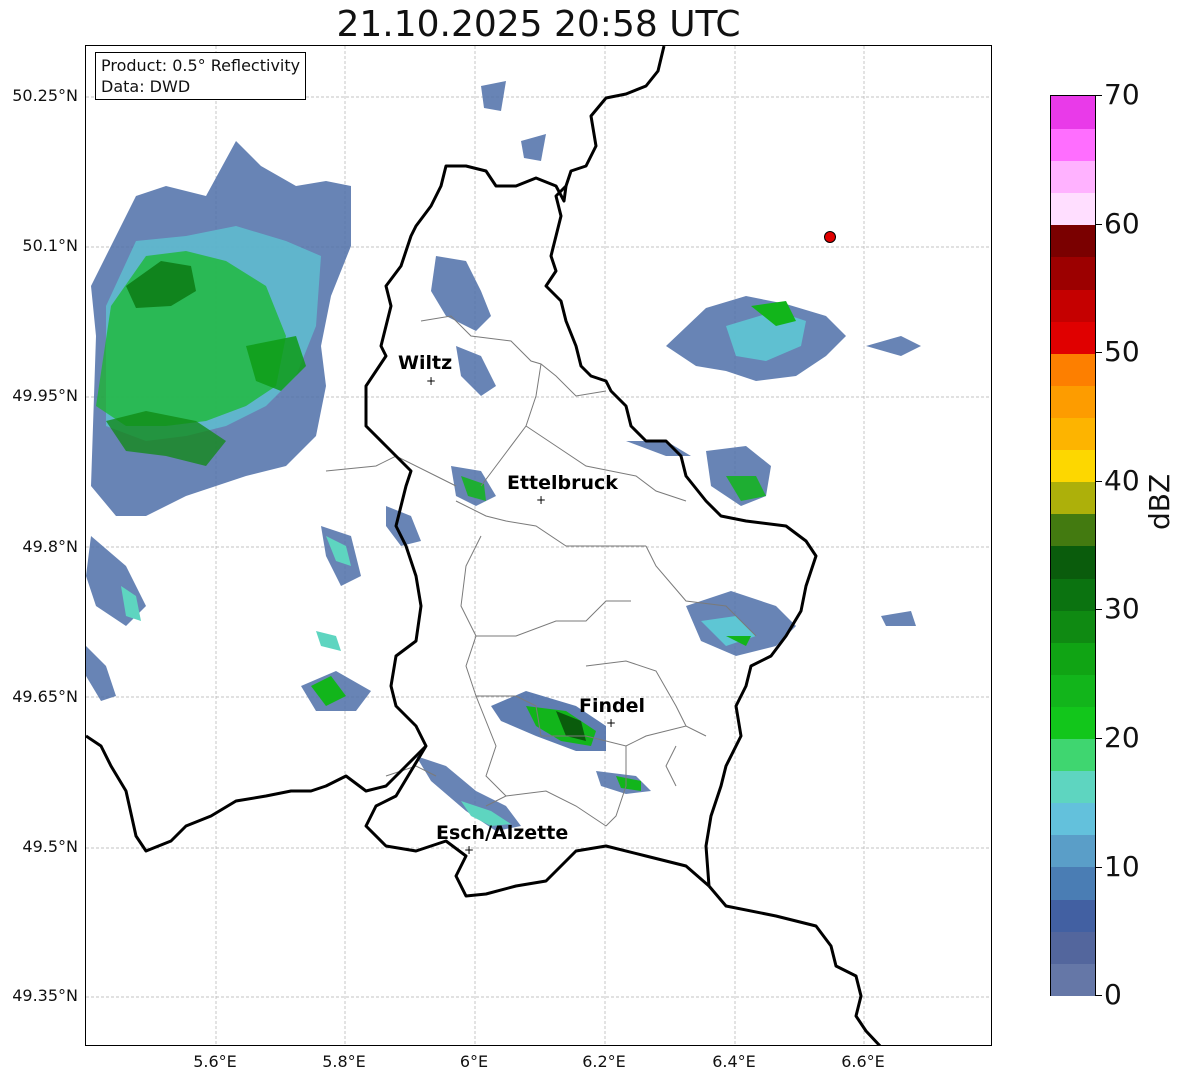  Describe the element at coordinates (1113, 994) in the screenshot. I see `colorbar-tick-label: 0` at that location.